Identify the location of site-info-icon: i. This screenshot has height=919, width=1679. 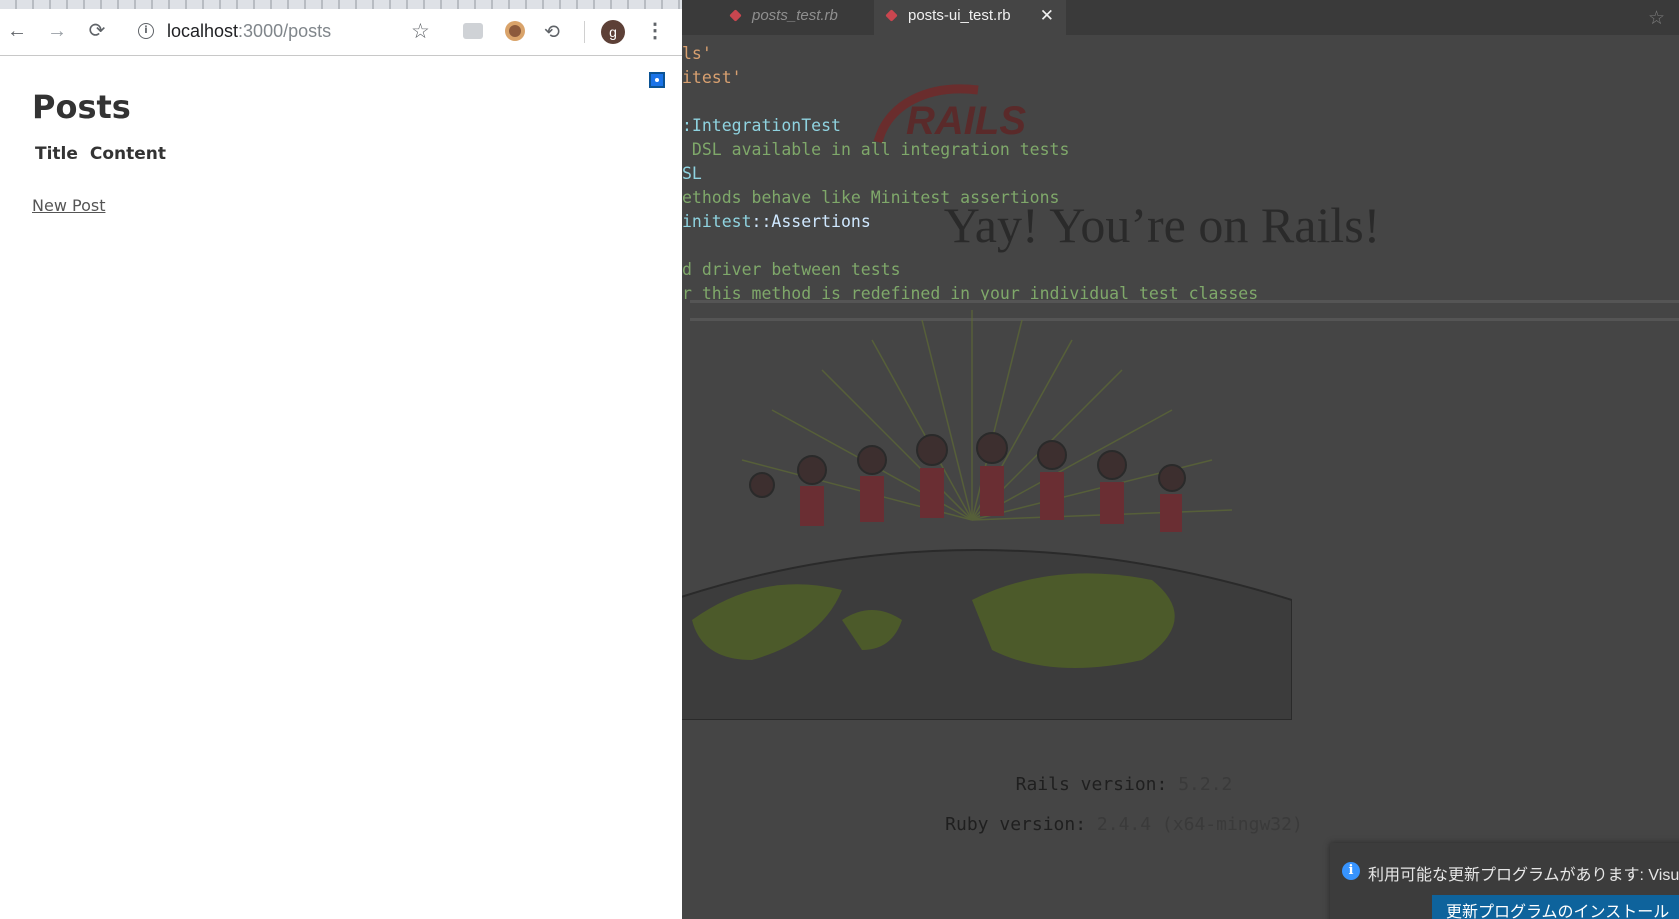
(146, 31).